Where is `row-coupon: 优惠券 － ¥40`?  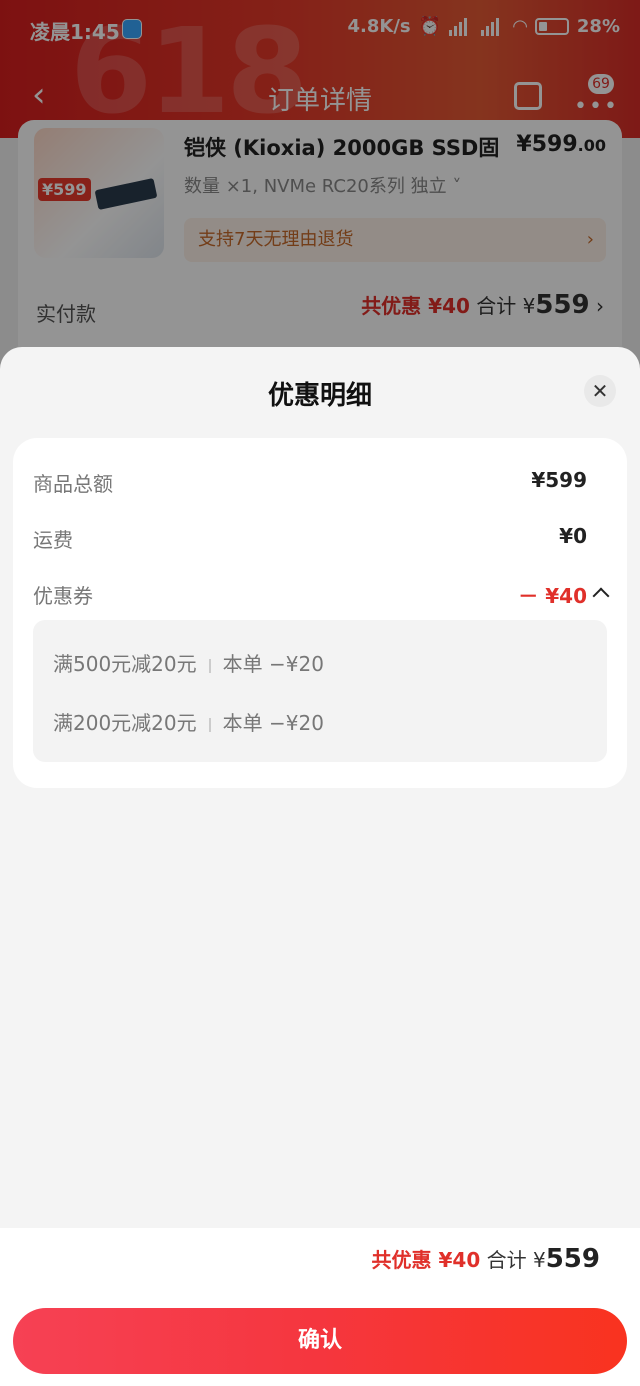 row-coupon: 优惠券 － ¥40 is located at coordinates (321, 595).